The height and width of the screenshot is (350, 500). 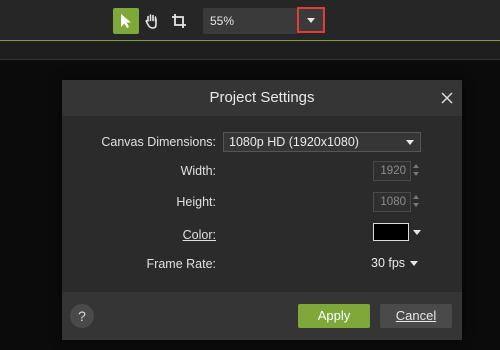 What do you see at coordinates (199, 235) in the screenshot?
I see `color-label: Color:` at bounding box center [199, 235].